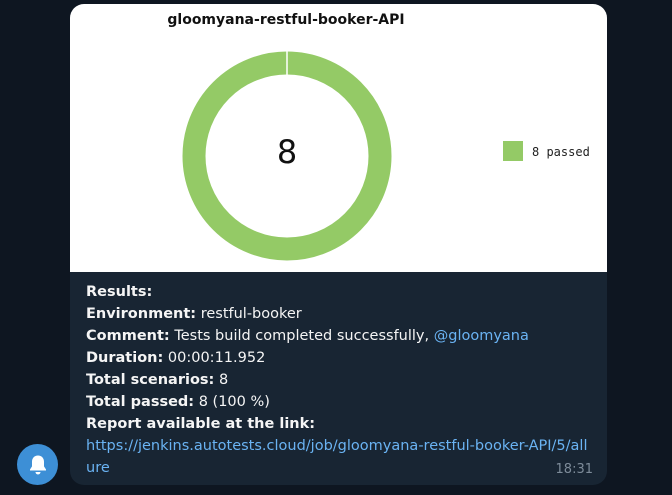 The width and height of the screenshot is (672, 495). Describe the element at coordinates (119, 292) in the screenshot. I see `results-heading: Results:` at that location.